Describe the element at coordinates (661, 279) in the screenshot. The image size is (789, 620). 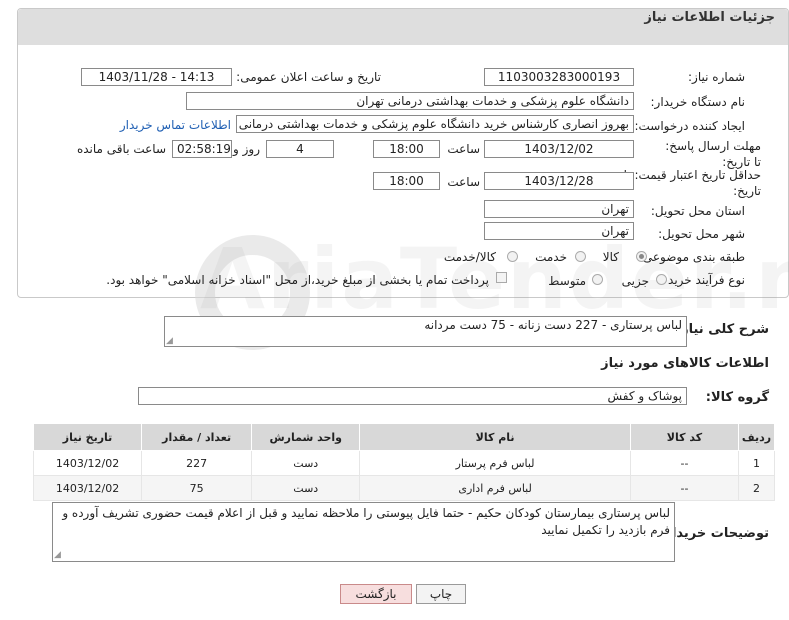
I see `process-minor-radio` at that location.